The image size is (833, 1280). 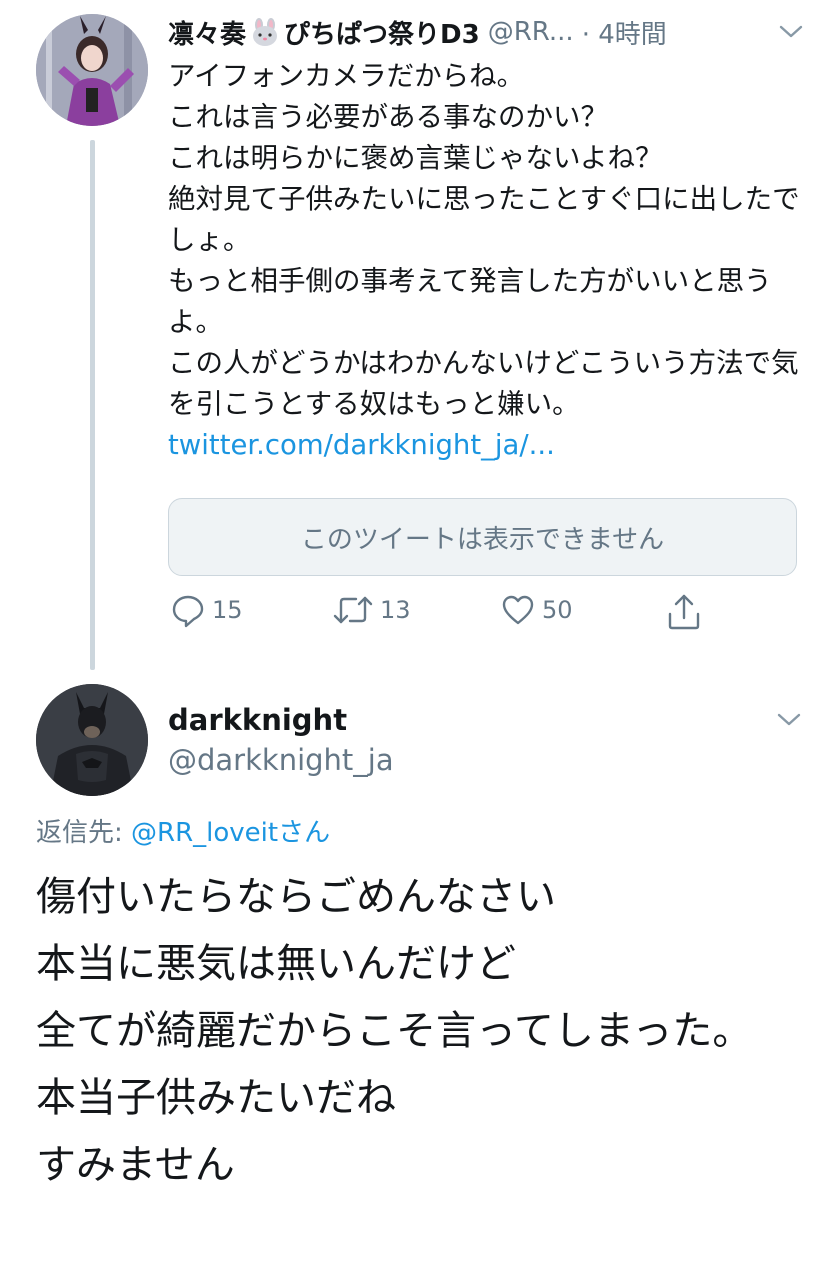 I want to click on reply-button: 15, so click(x=206, y=610).